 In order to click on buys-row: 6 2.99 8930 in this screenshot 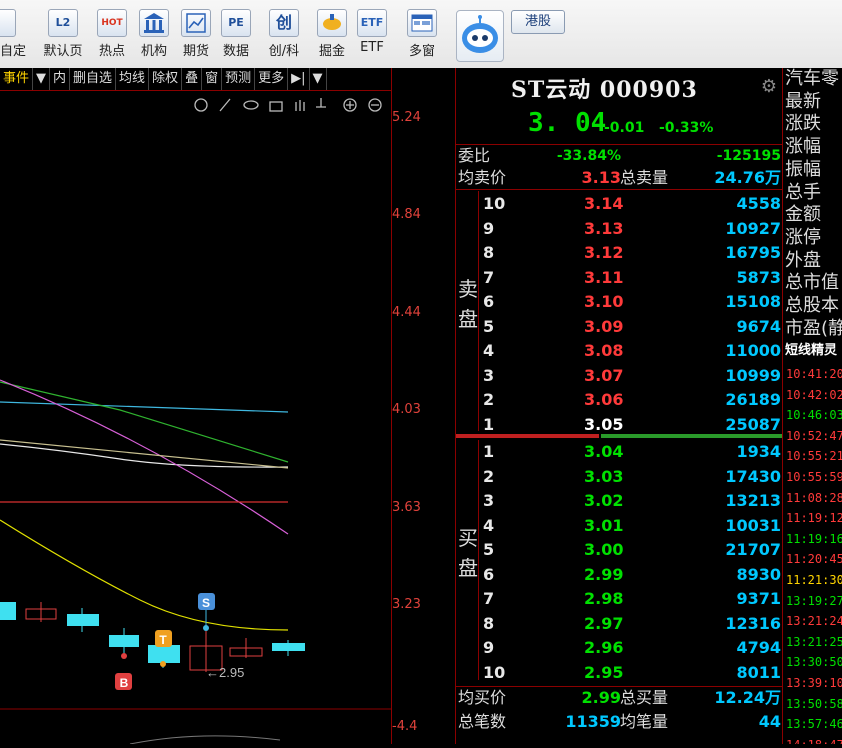, I will do `click(619, 575)`.